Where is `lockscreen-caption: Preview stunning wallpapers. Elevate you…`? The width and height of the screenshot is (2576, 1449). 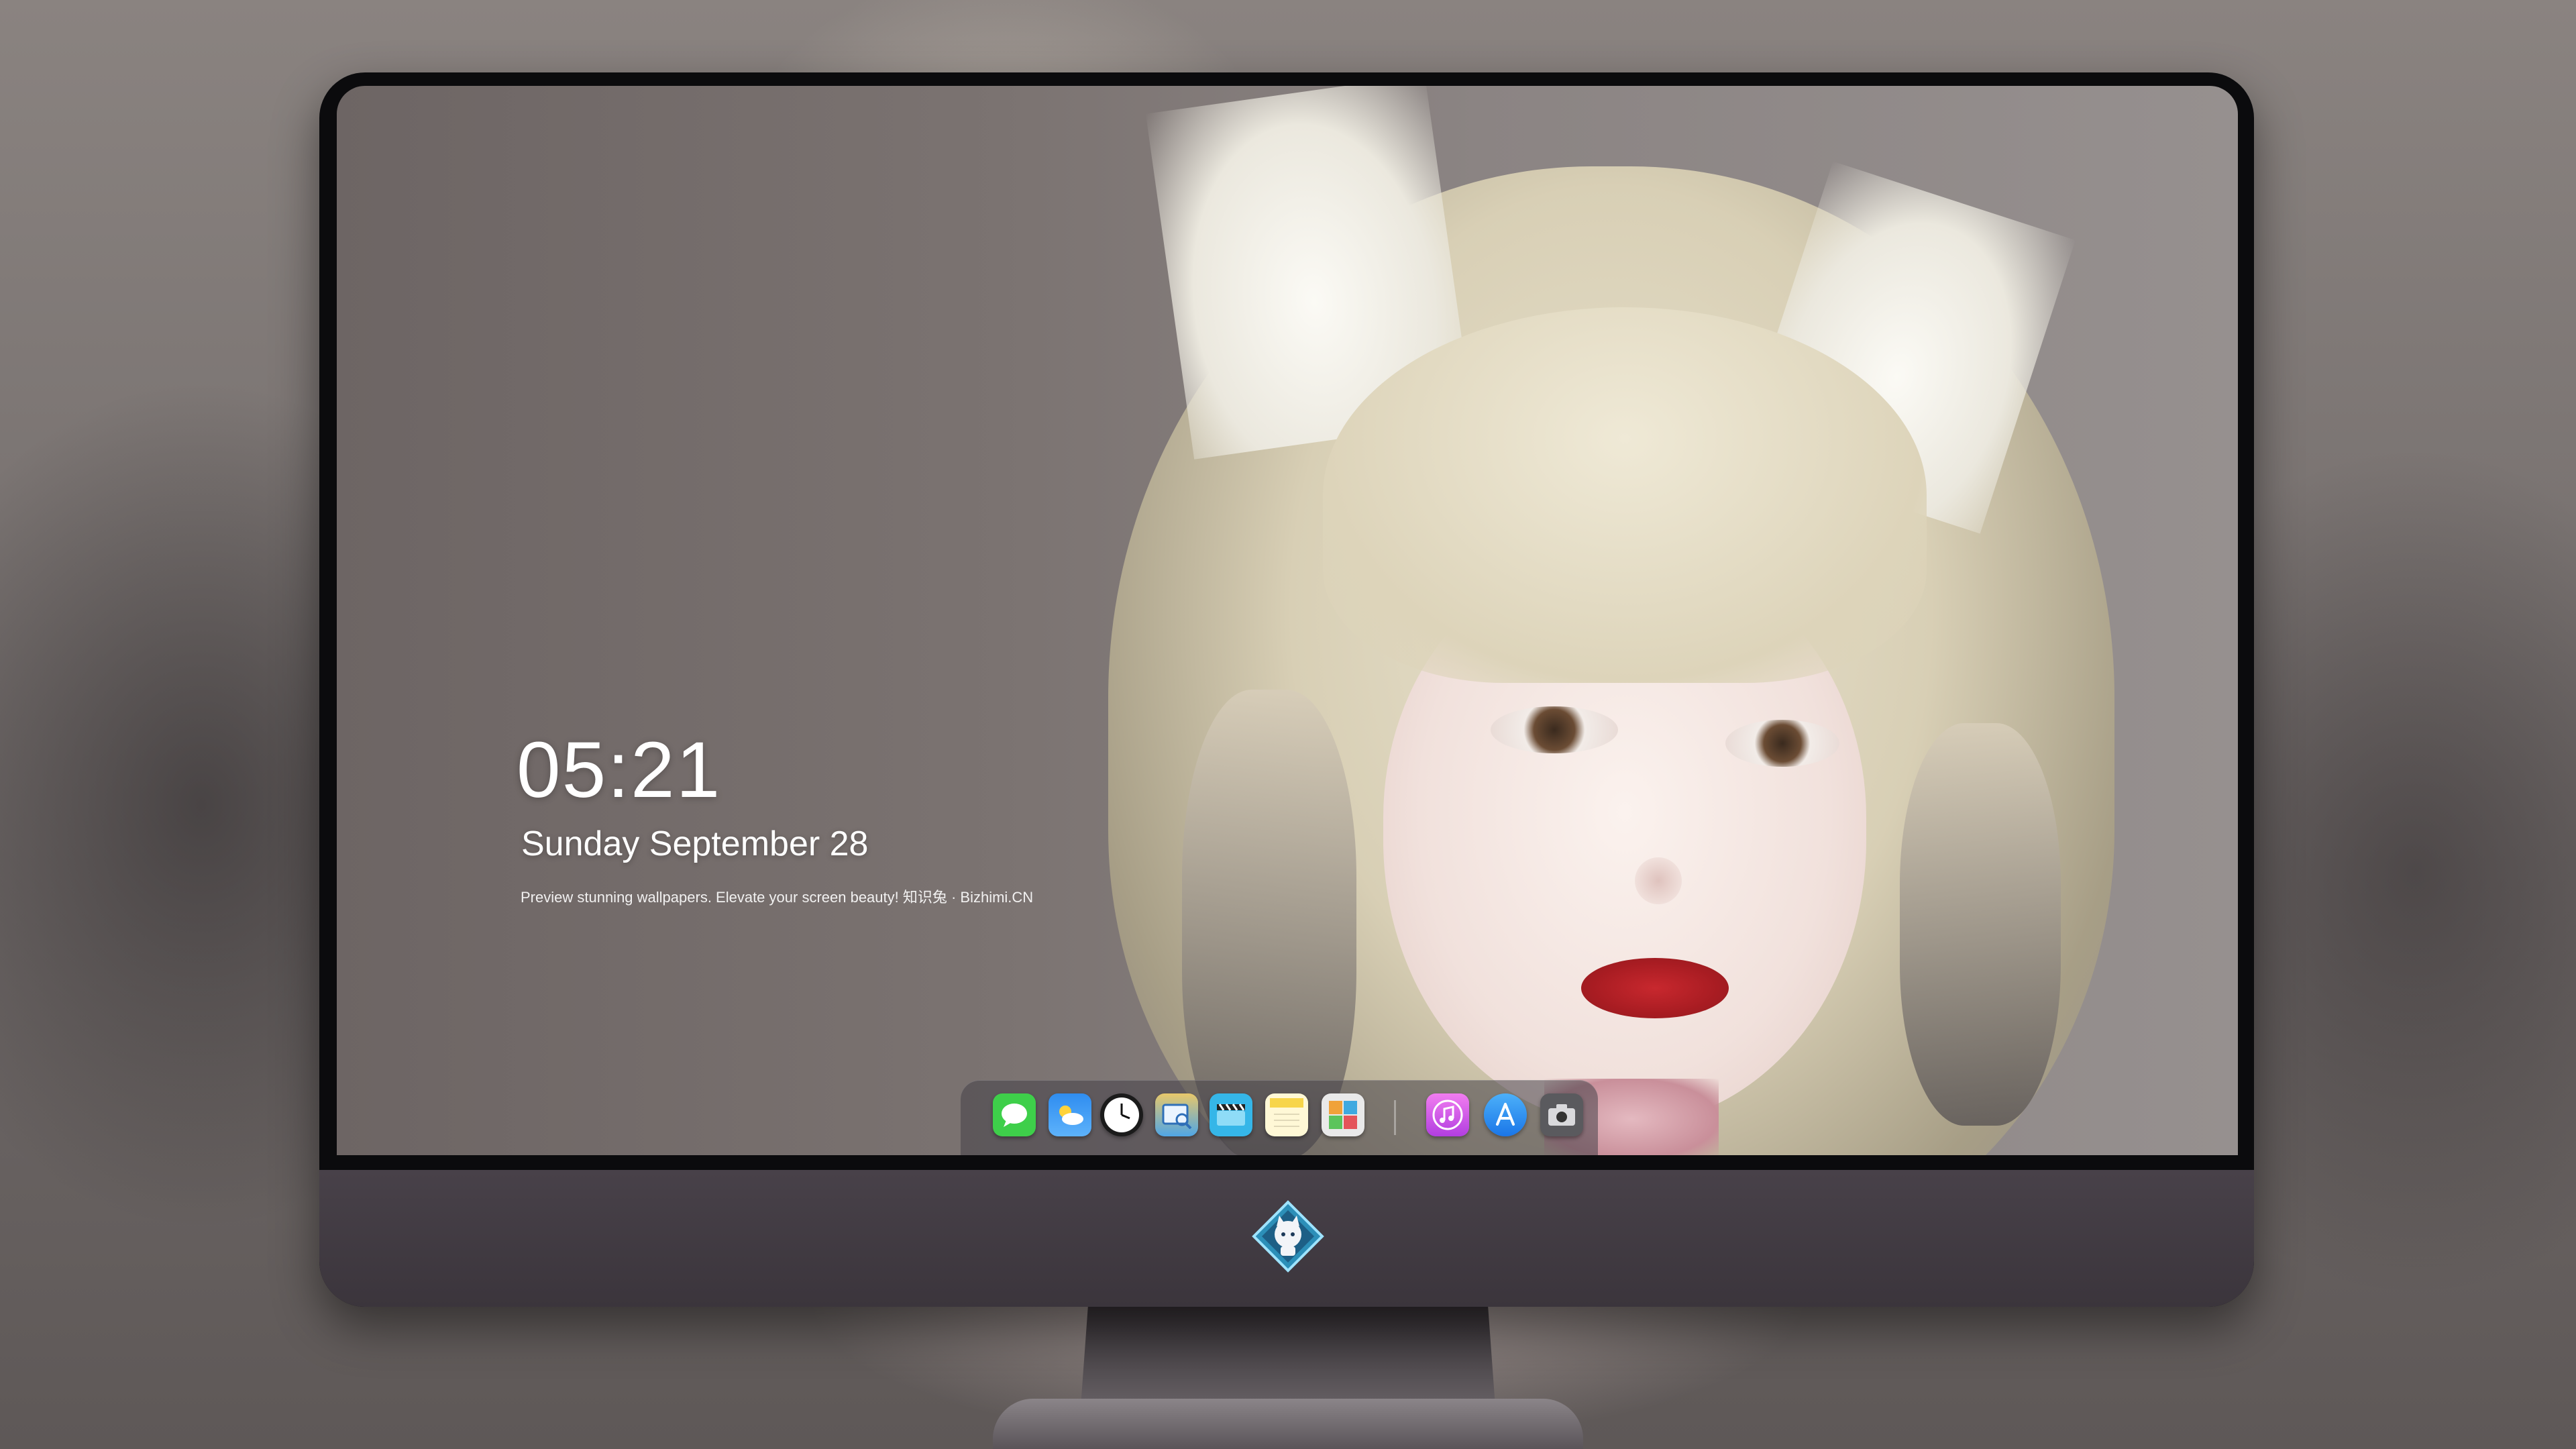
lockscreen-caption: Preview stunning wallpapers. Elevate you… is located at coordinates (777, 897).